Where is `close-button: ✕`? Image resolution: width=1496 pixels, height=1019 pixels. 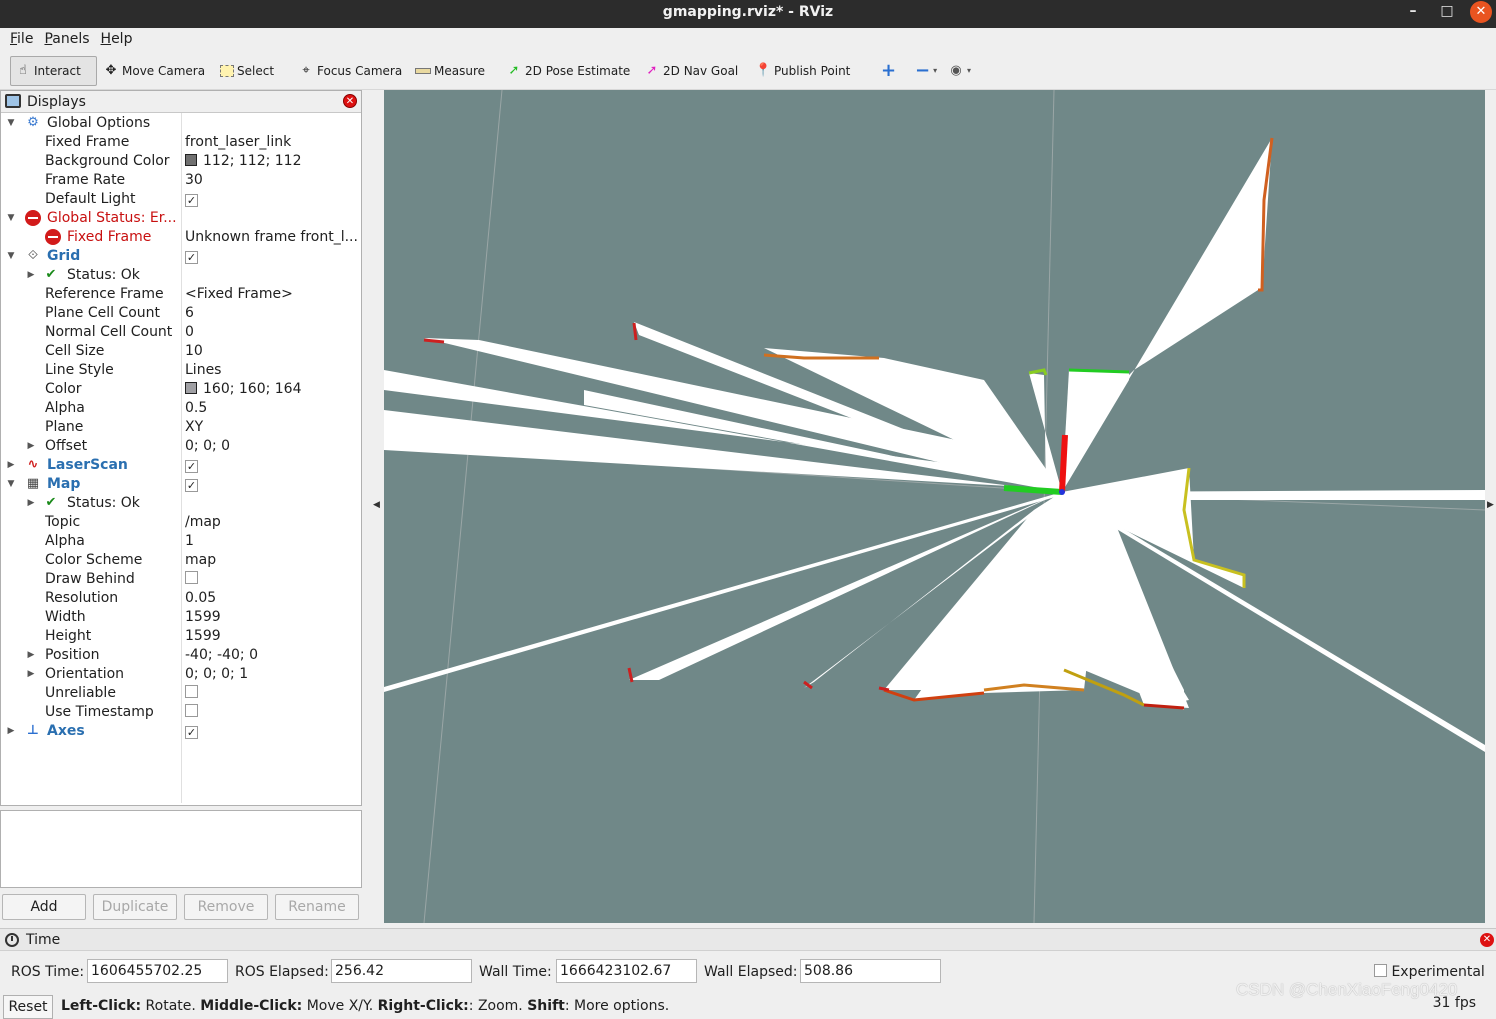
close-button: ✕ is located at coordinates (1481, 12).